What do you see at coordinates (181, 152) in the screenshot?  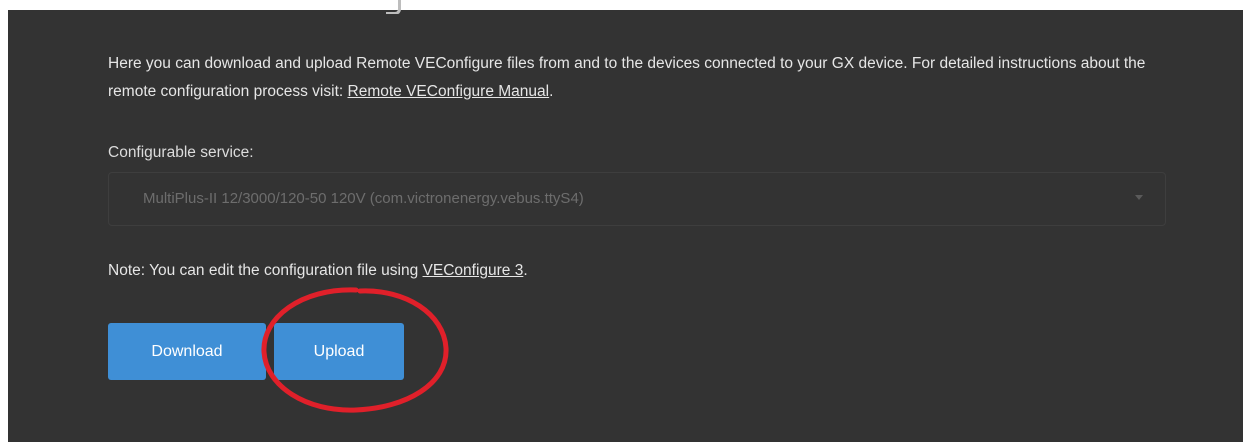 I see `configurable-service-label: Configurable service:` at bounding box center [181, 152].